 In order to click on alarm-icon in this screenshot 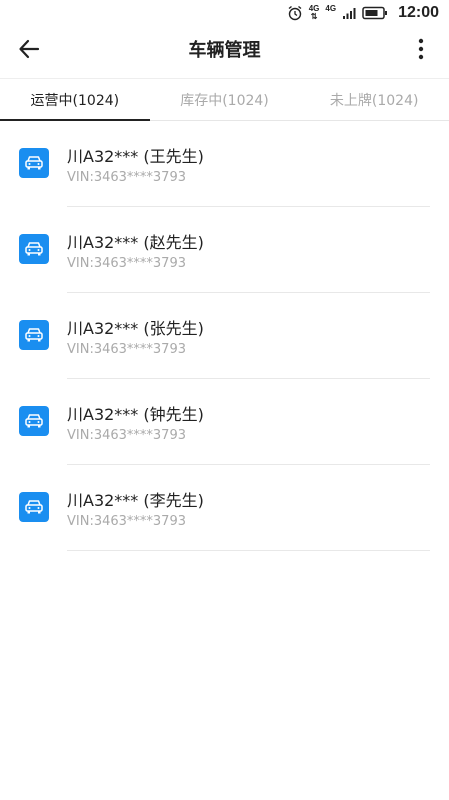, I will do `click(295, 13)`.